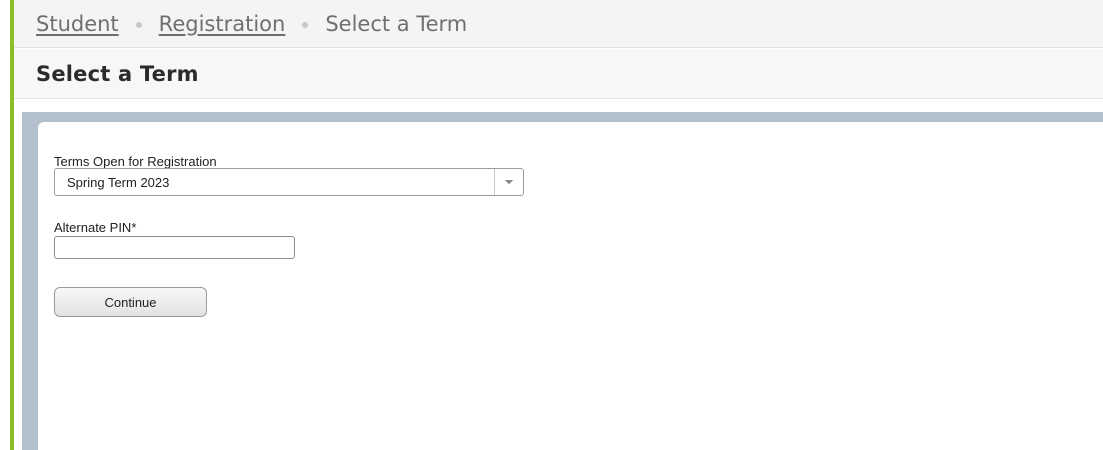  Describe the element at coordinates (558, 24) in the screenshot. I see `breadcrumb: Student Registration Select a Term` at that location.